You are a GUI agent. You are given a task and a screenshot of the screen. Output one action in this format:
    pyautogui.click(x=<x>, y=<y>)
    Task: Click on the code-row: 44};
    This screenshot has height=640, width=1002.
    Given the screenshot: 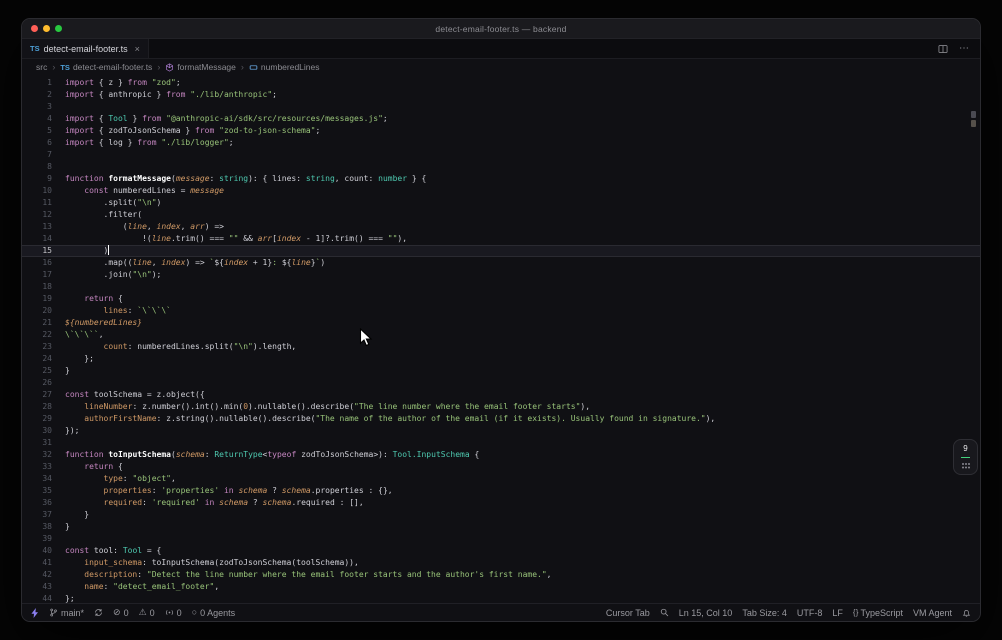 What is the action you would take?
    pyautogui.click(x=501, y=598)
    